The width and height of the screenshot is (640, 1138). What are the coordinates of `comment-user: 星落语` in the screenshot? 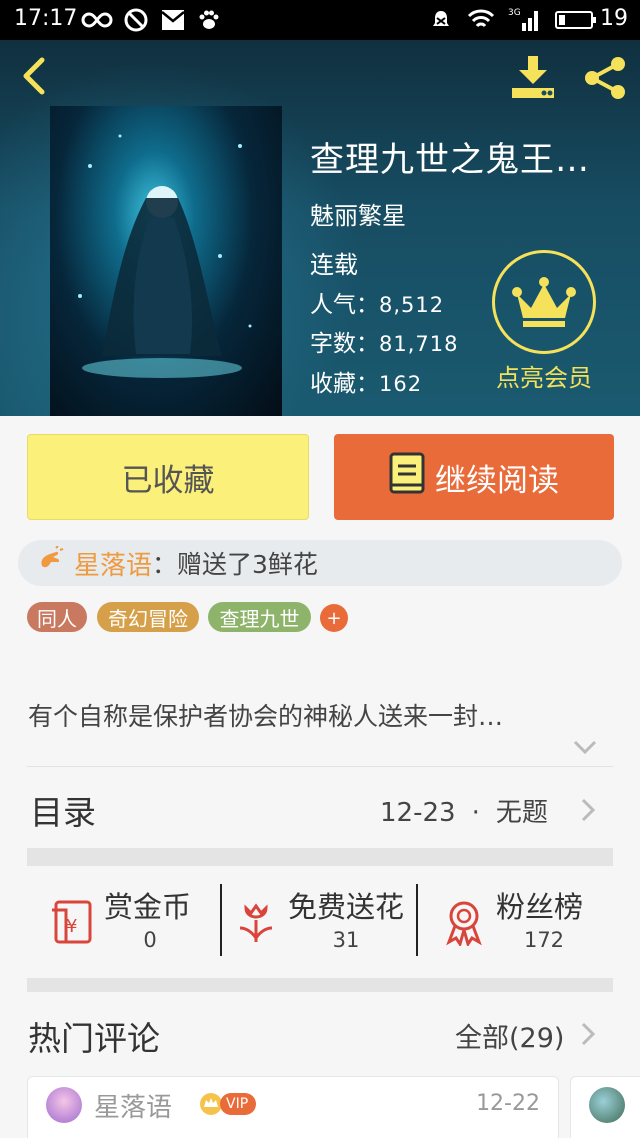 It's located at (133, 1105).